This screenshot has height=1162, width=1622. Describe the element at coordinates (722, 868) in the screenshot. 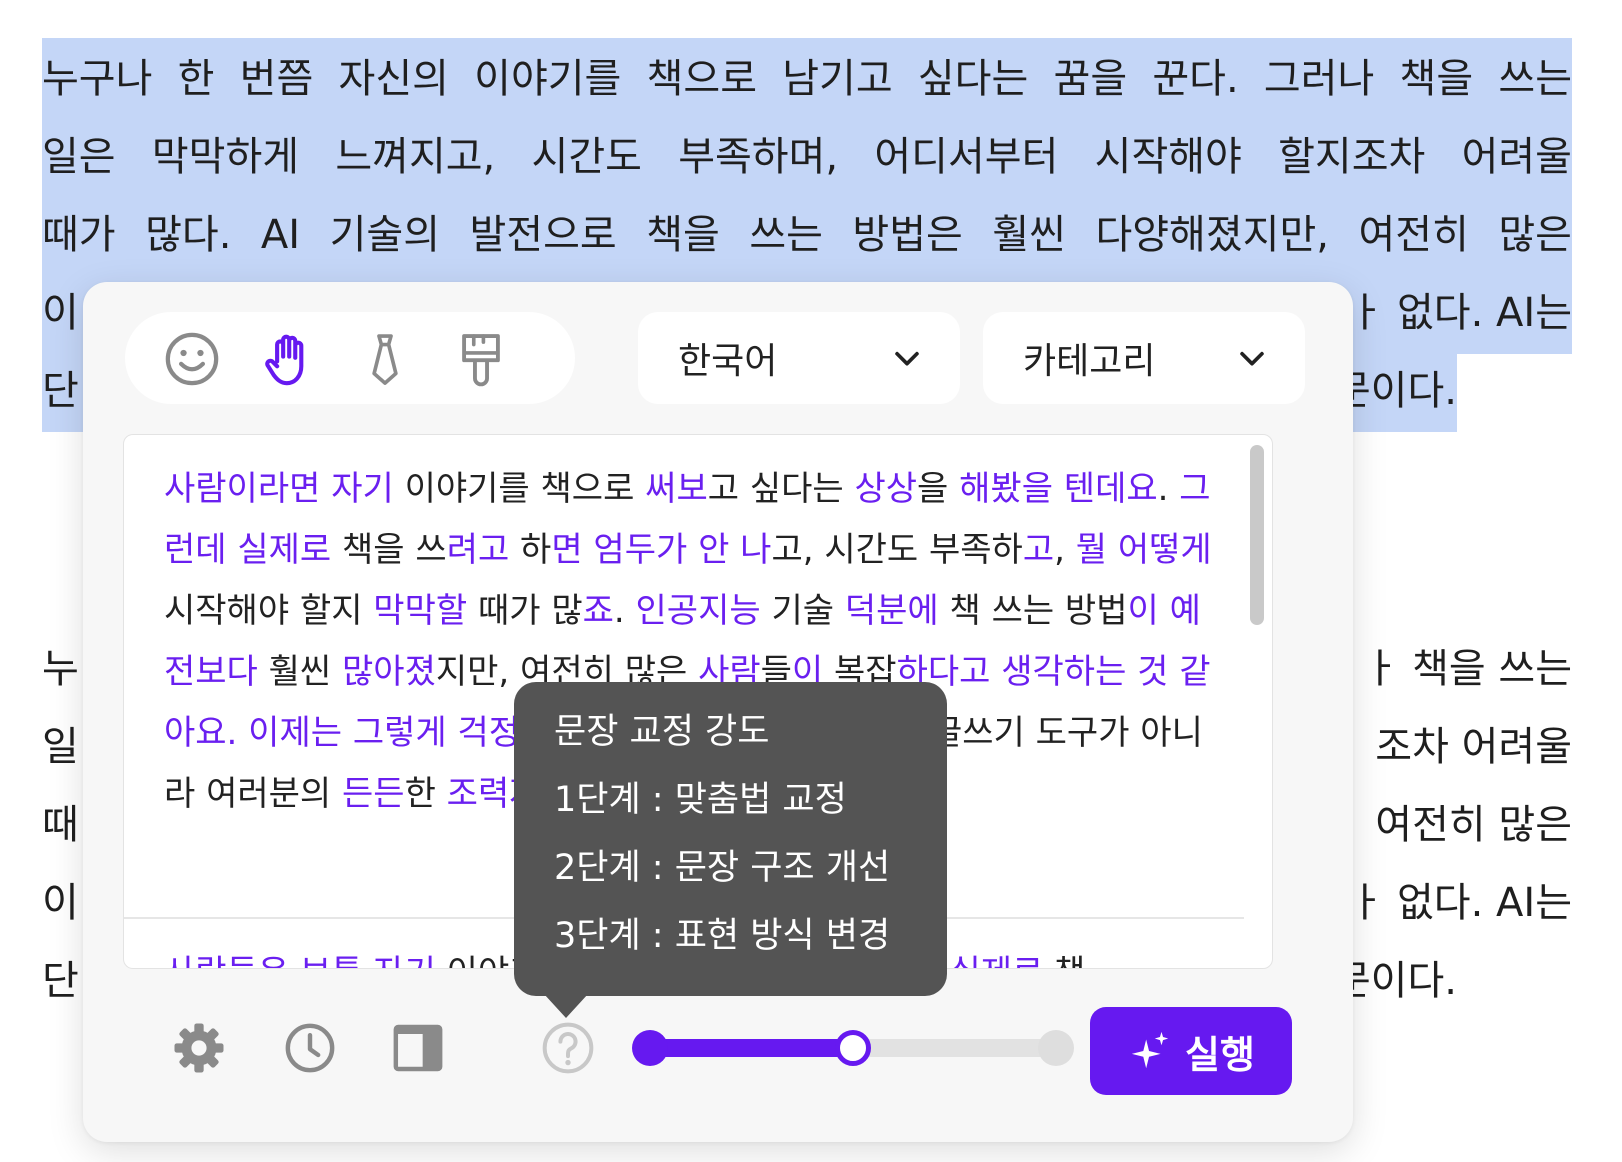

I see `tooltip-item: 2단계 : 문장 구조 개선` at that location.